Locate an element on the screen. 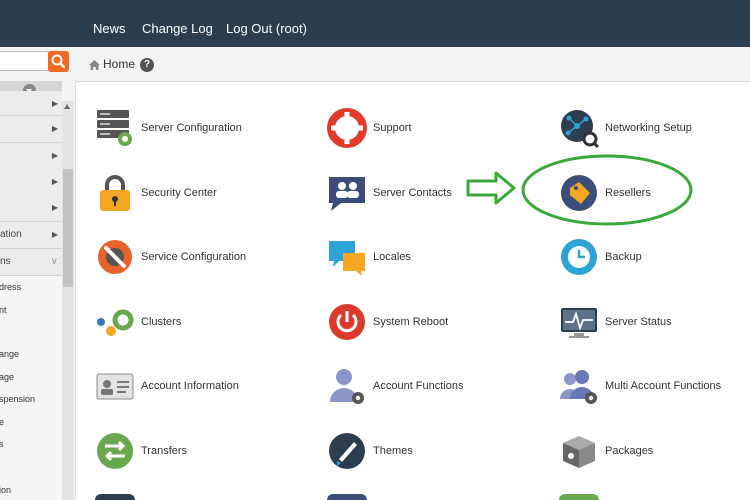  scroll-up-icon is located at coordinates (67, 106).